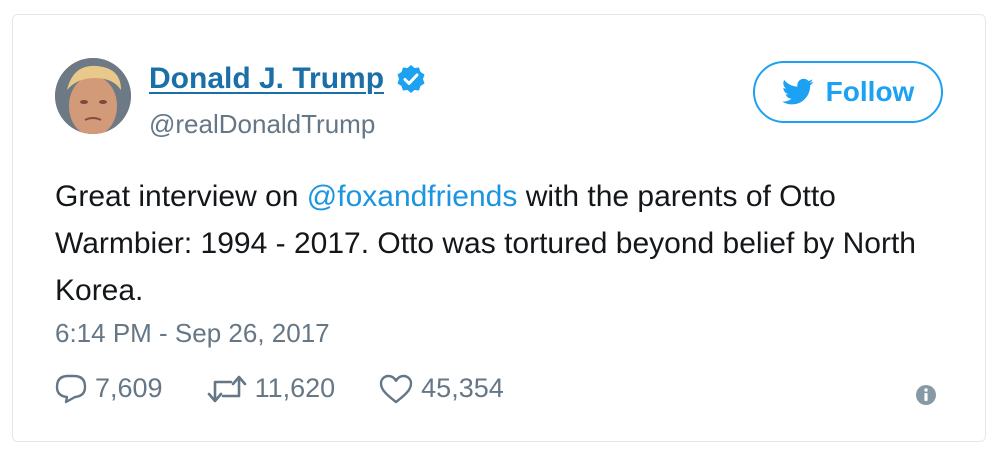  Describe the element at coordinates (926, 395) in the screenshot. I see `info-icon` at that location.